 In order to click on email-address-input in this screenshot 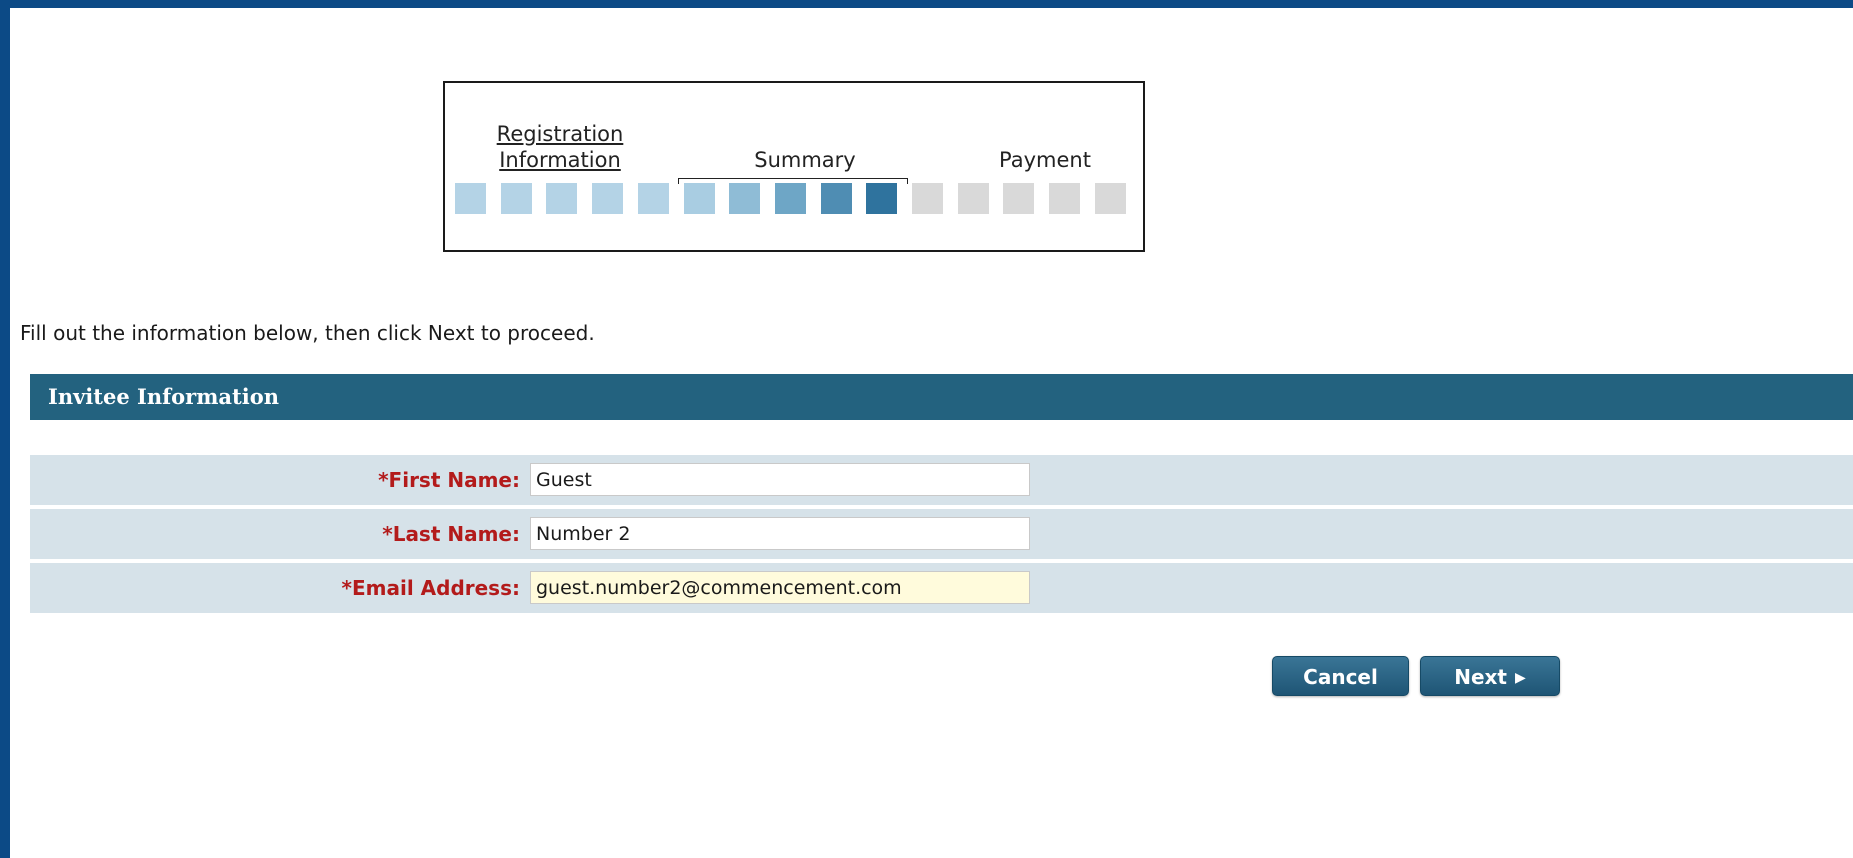, I will do `click(780, 587)`.